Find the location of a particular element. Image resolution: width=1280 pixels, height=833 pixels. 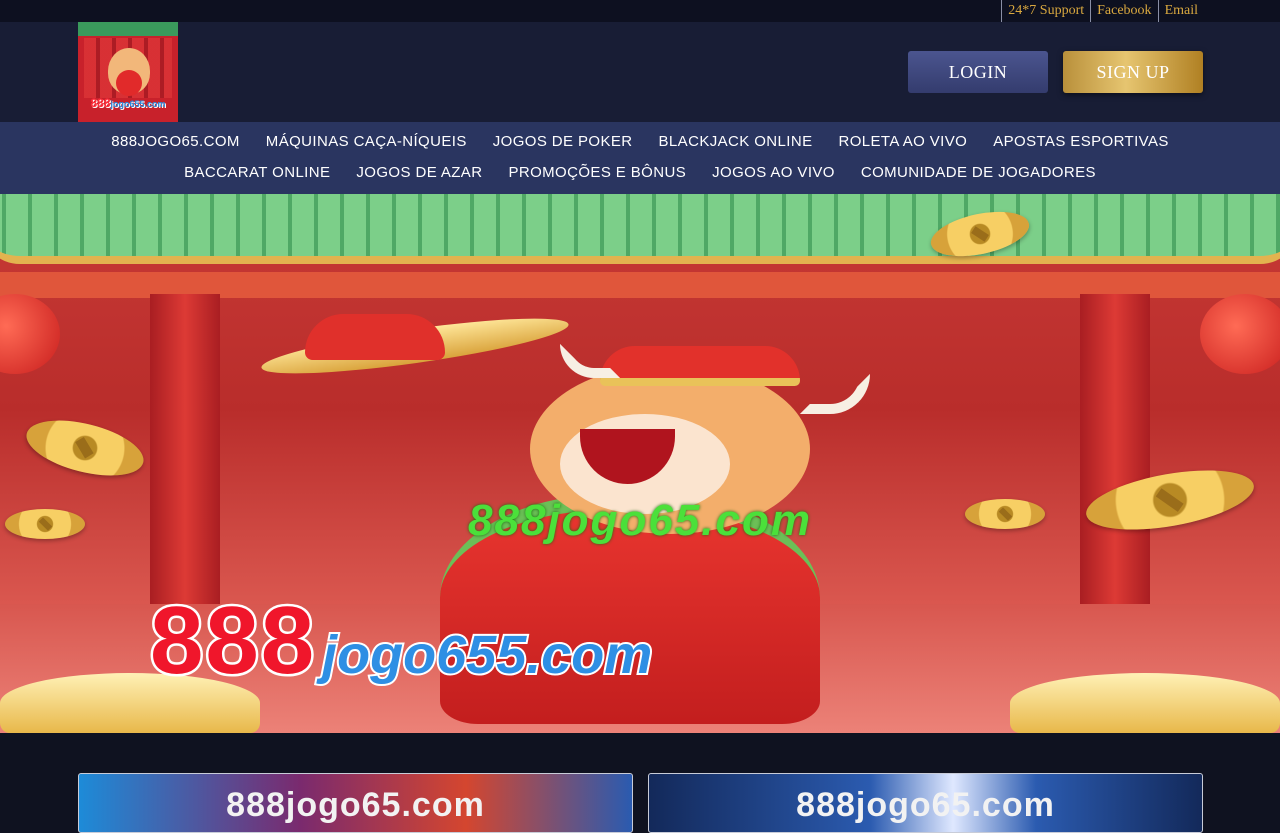

hero-brand-text: 888 jogo655.com is located at coordinates (400, 641).